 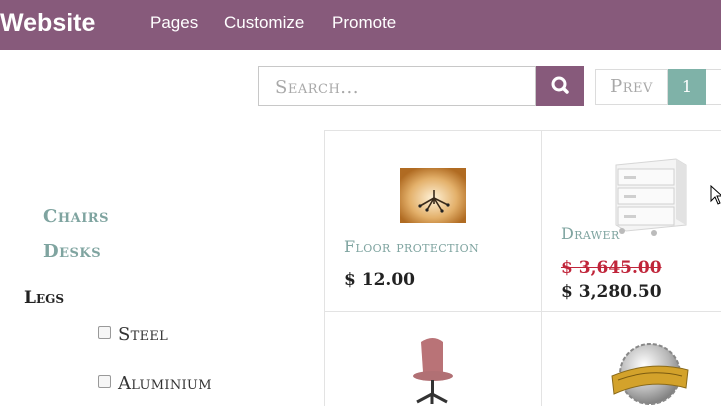 I want to click on checkbox-steel, so click(x=104, y=332).